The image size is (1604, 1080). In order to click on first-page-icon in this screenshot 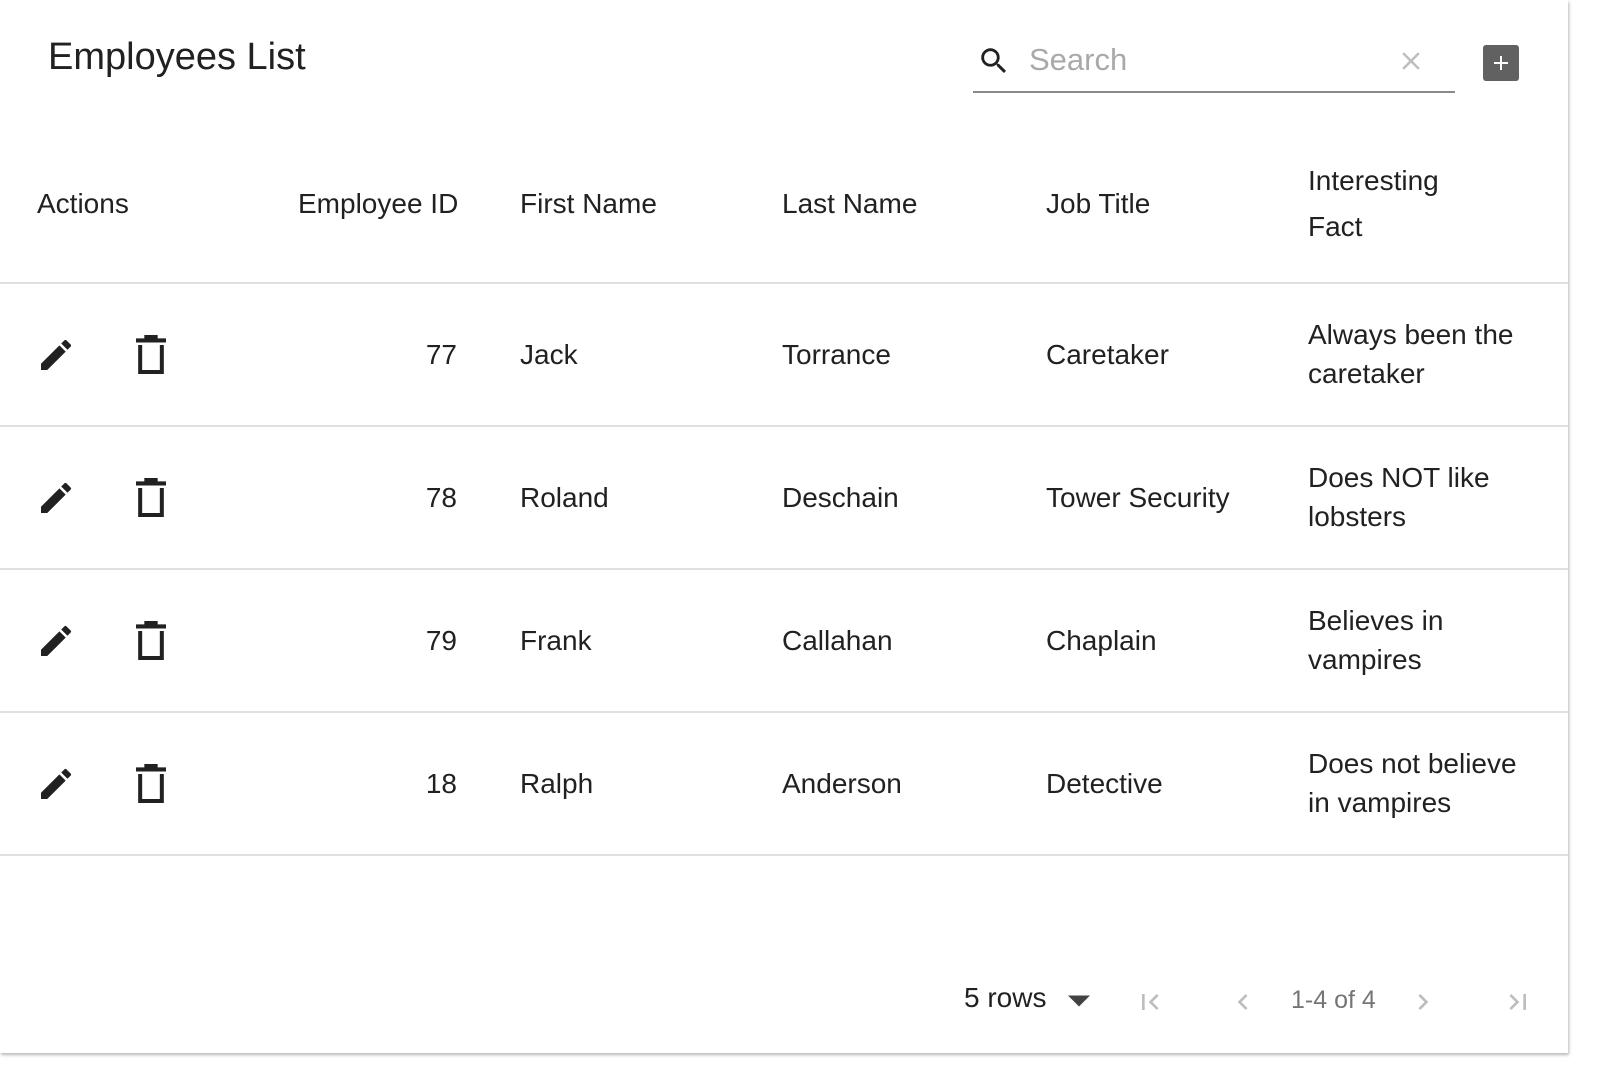, I will do `click(1150, 1002)`.